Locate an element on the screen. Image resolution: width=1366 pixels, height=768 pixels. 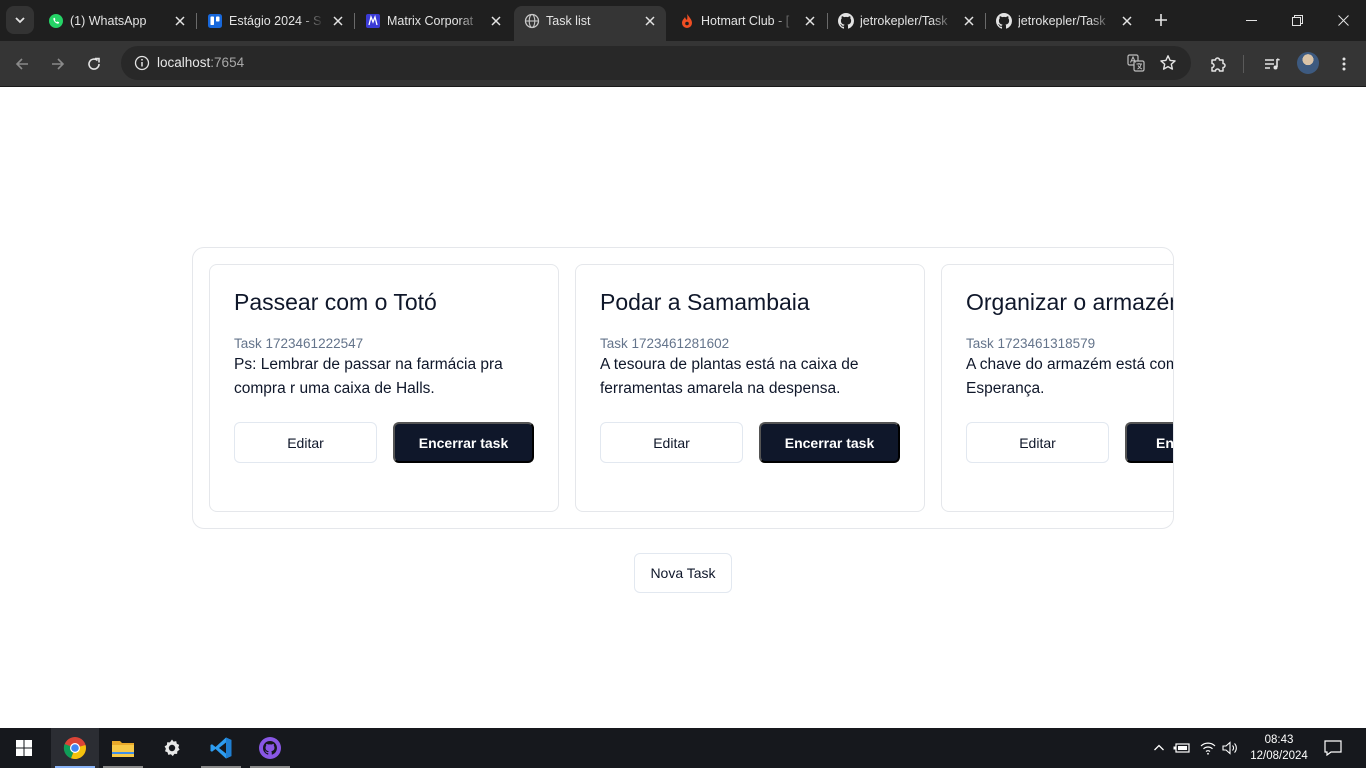
tab-title: Estágio 2024 - S is located at coordinates (275, 21).